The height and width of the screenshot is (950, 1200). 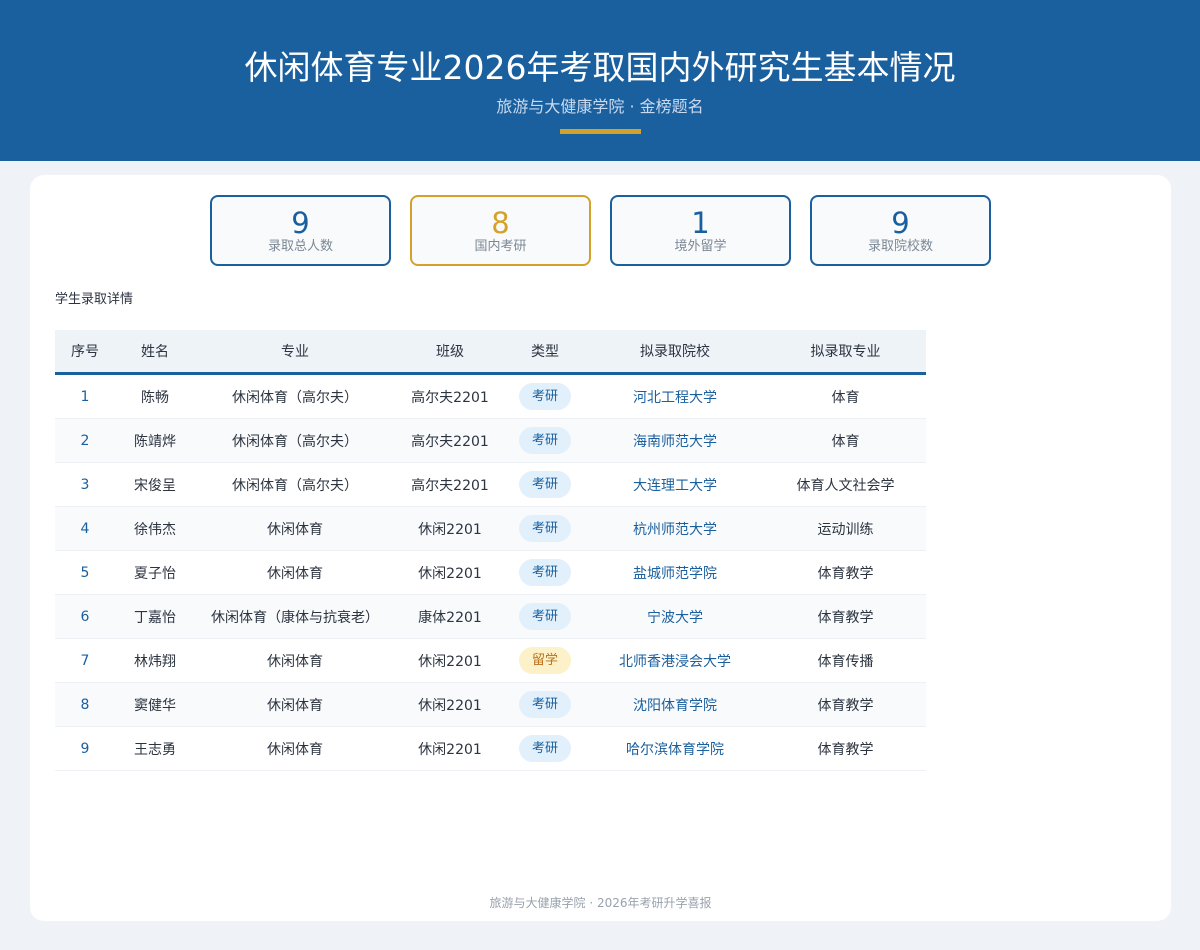 What do you see at coordinates (700, 246) in the screenshot?
I see `stat-label: 境外留学` at bounding box center [700, 246].